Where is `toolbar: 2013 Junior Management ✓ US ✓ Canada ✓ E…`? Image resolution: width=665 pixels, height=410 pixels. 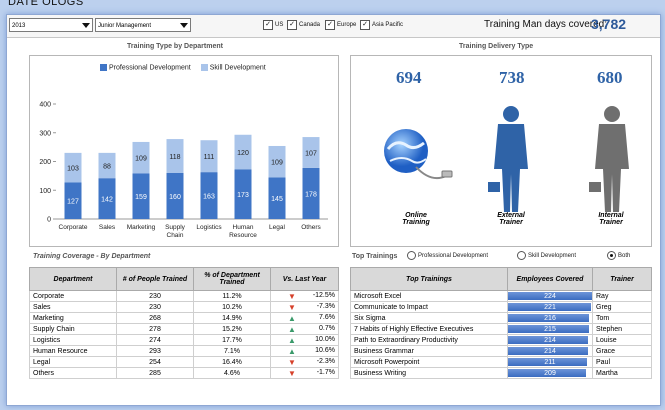 toolbar: 2013 Junior Management ✓ US ✓ Canada ✓ E… is located at coordinates (333, 26).